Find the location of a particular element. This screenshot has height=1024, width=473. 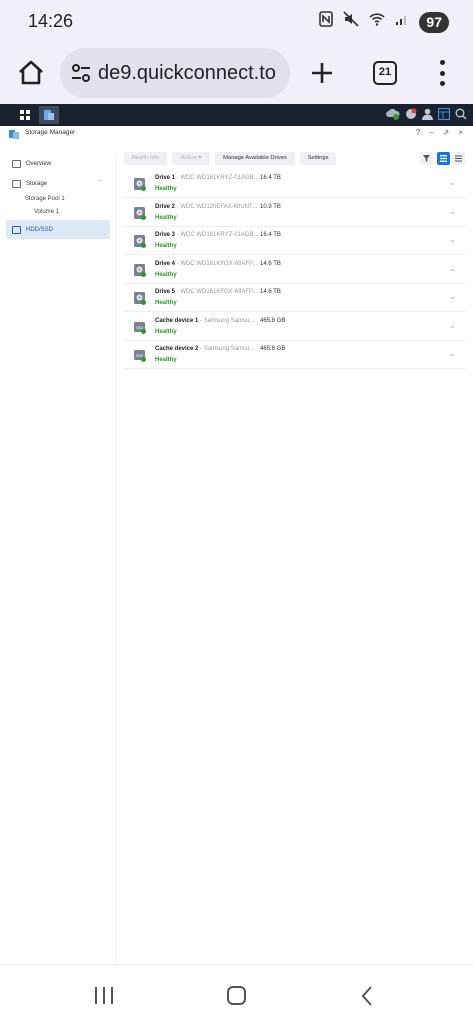

home-icon is located at coordinates (31, 72).